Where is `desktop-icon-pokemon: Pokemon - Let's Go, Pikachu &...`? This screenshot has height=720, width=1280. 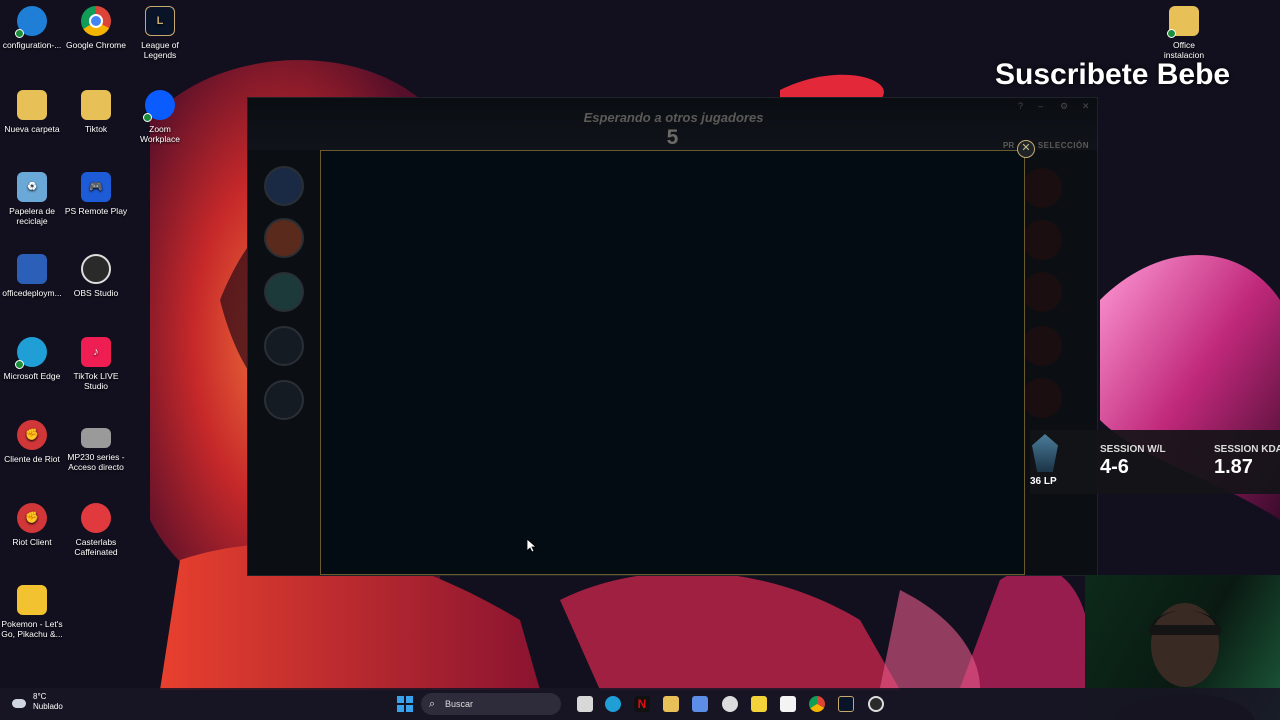
desktop-icon-pokemon: Pokemon - Let's Go, Pikachu &... is located at coordinates (32, 612).